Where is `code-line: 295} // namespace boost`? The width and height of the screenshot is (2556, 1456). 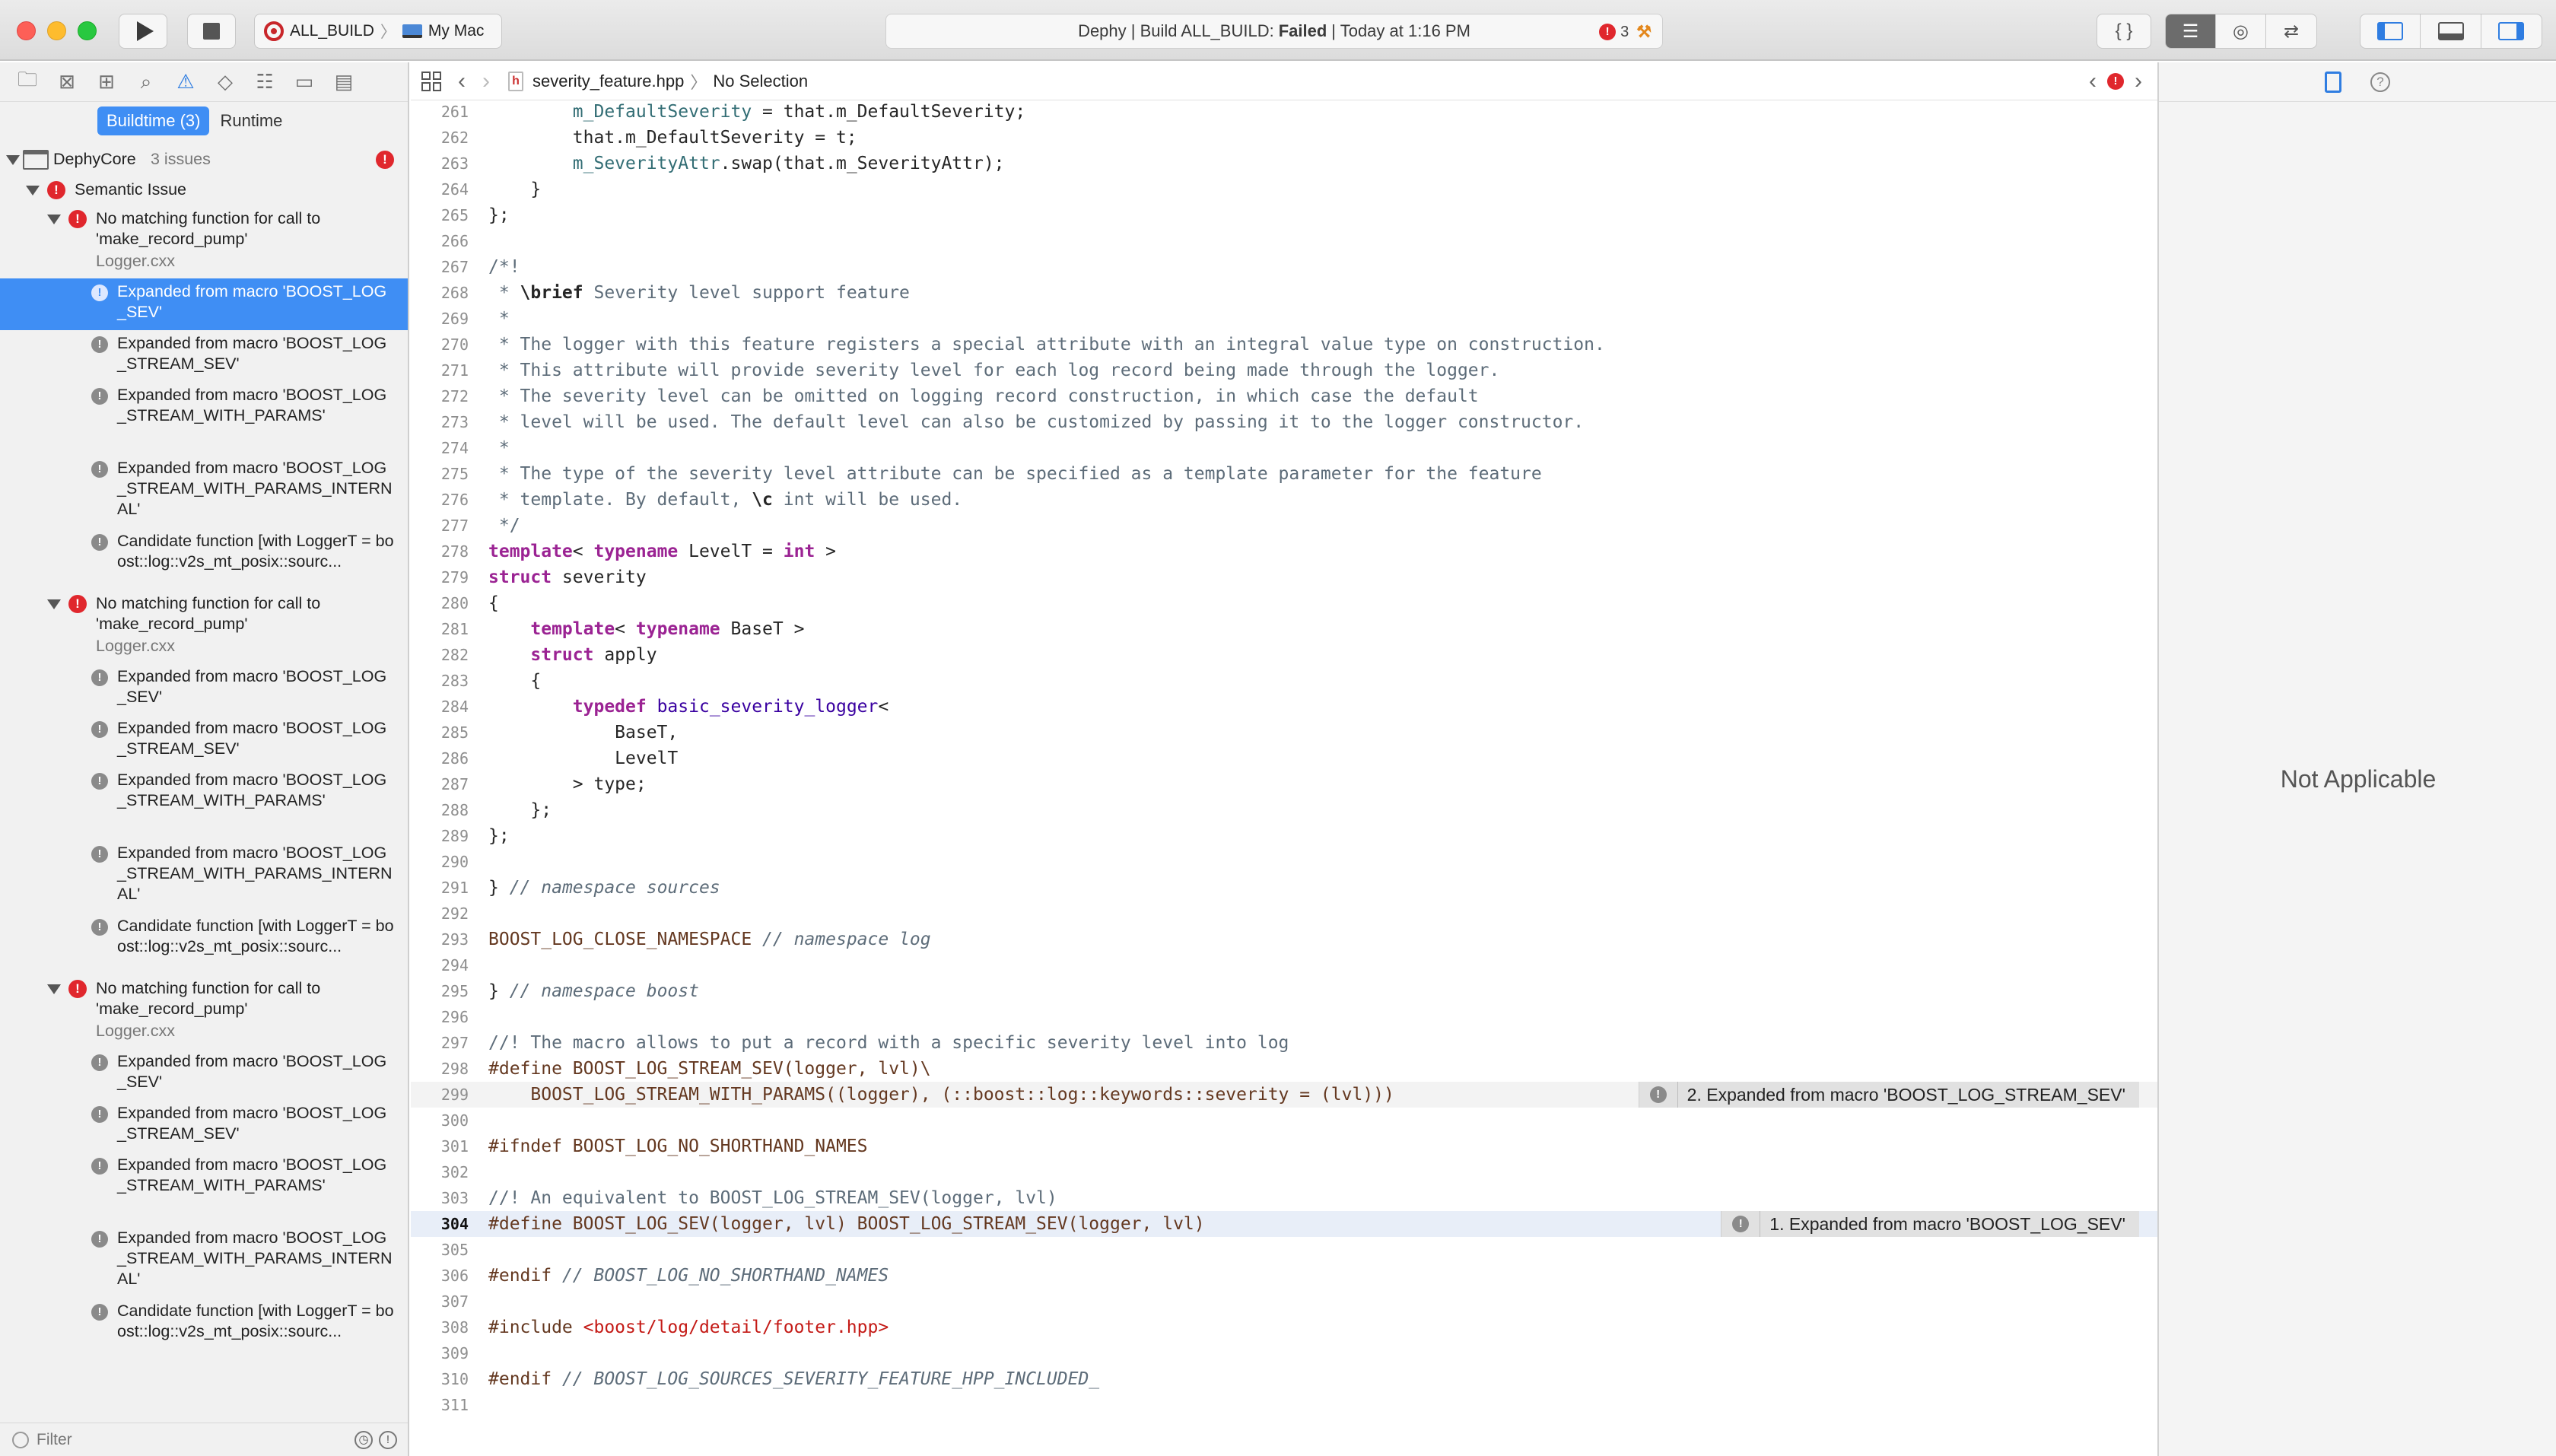
code-line: 295} // namespace boost is located at coordinates (1284, 991).